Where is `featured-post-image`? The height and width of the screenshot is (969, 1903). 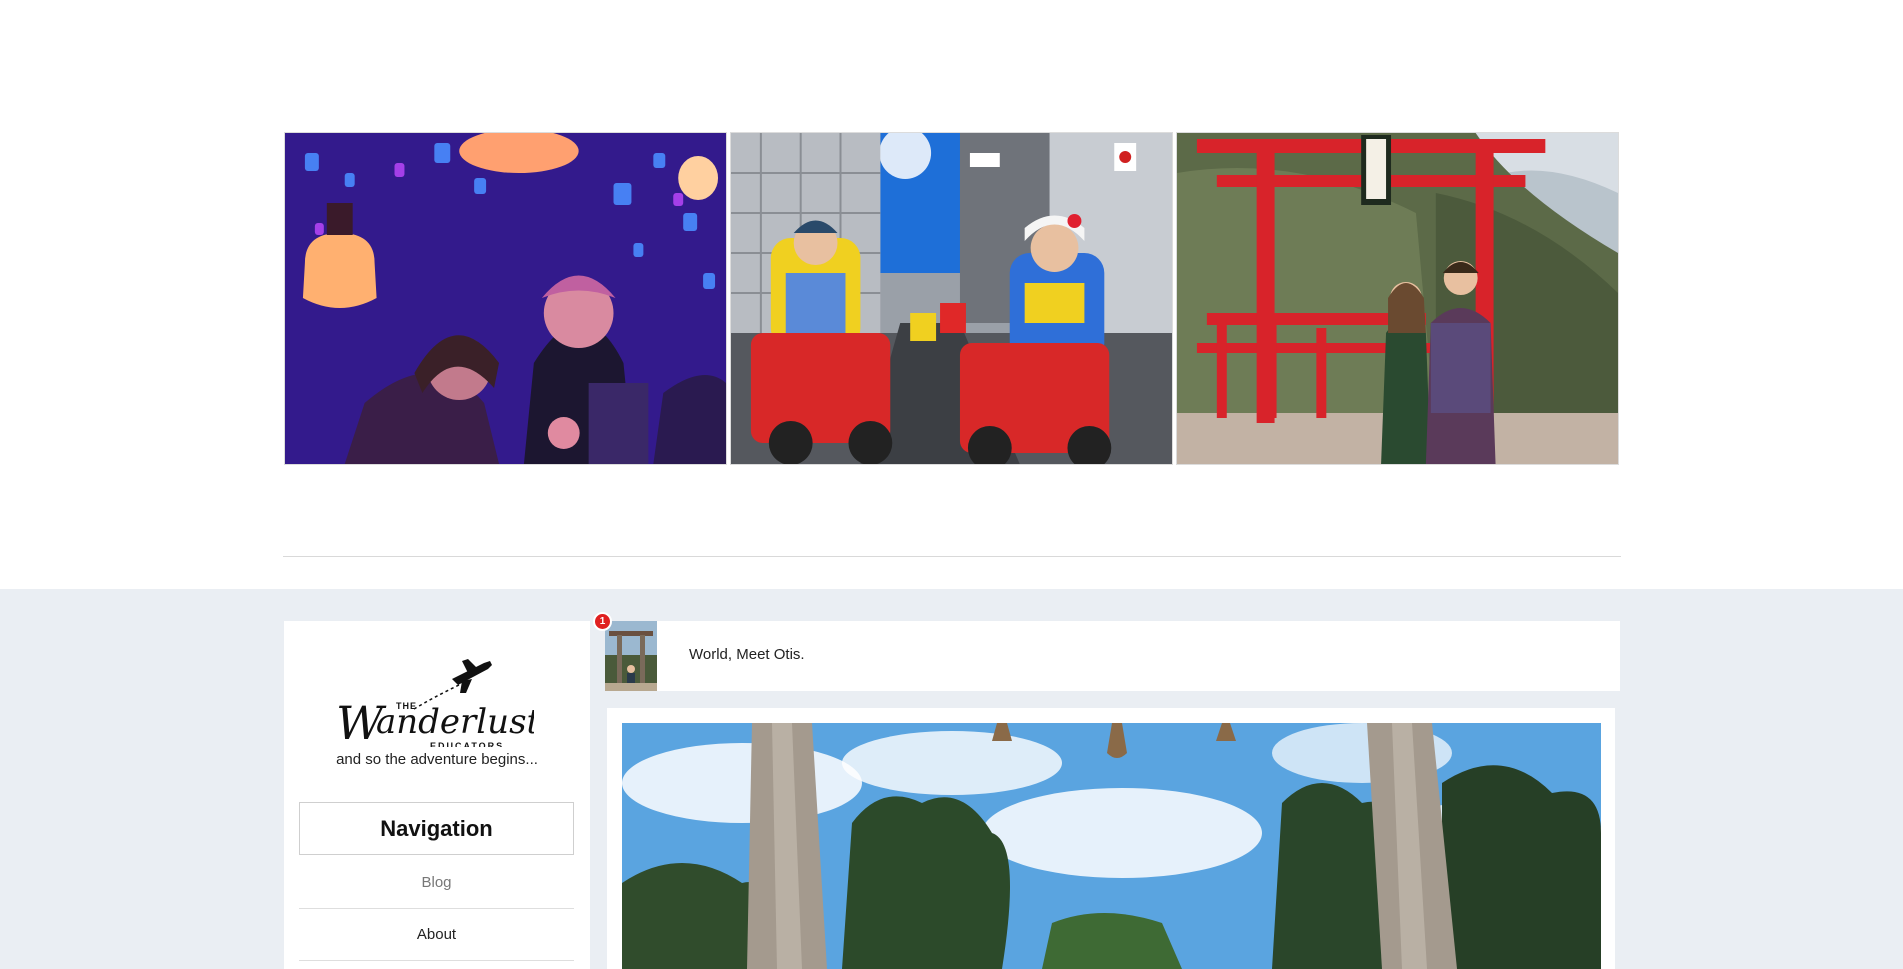 featured-post-image is located at coordinates (1111, 846).